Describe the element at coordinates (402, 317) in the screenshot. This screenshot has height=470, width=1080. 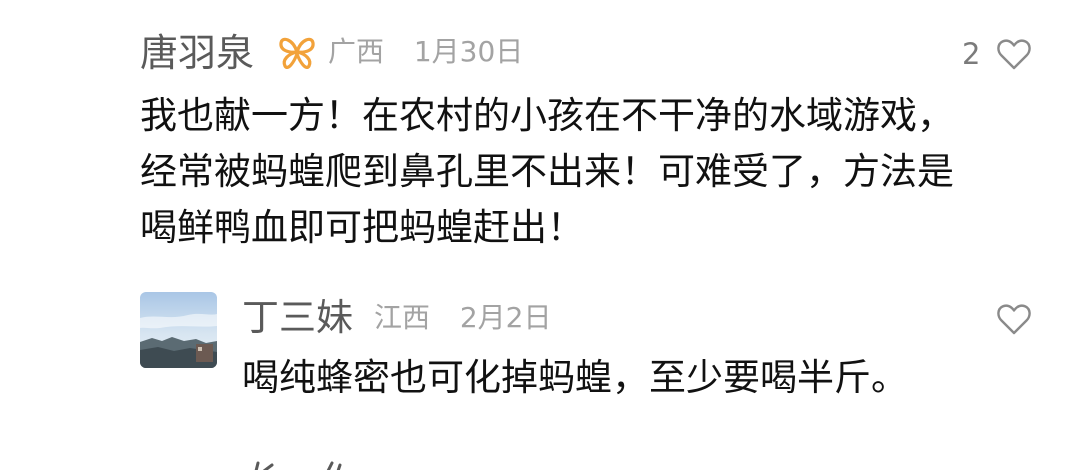
I see `reply-location: 江西` at that location.